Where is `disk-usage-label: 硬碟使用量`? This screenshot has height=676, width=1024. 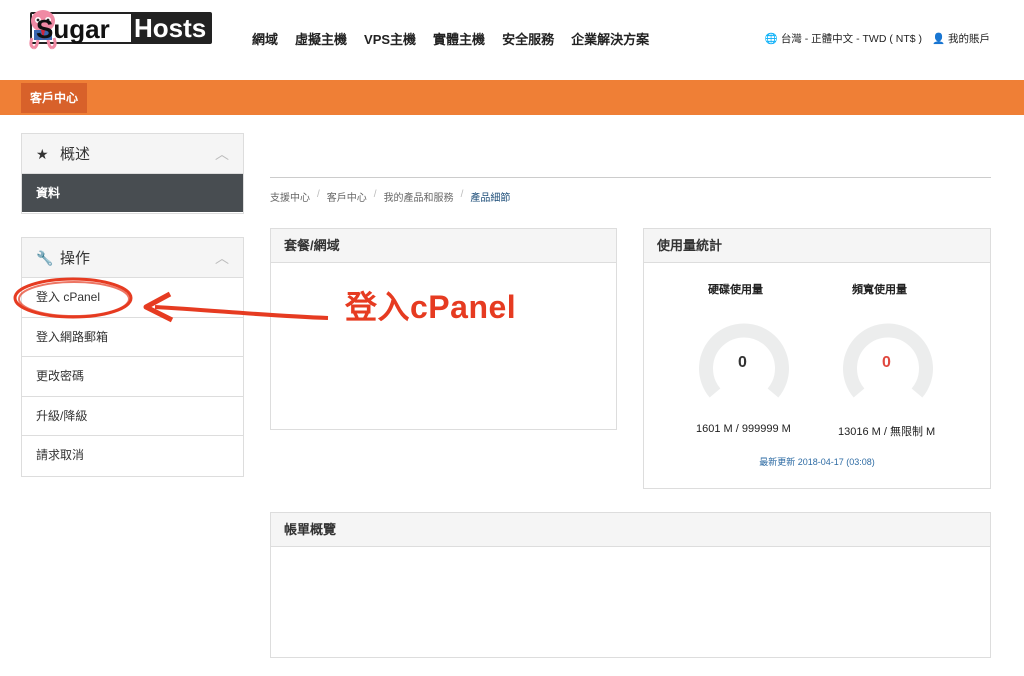
disk-usage-label: 硬碟使用量 is located at coordinates (735, 290).